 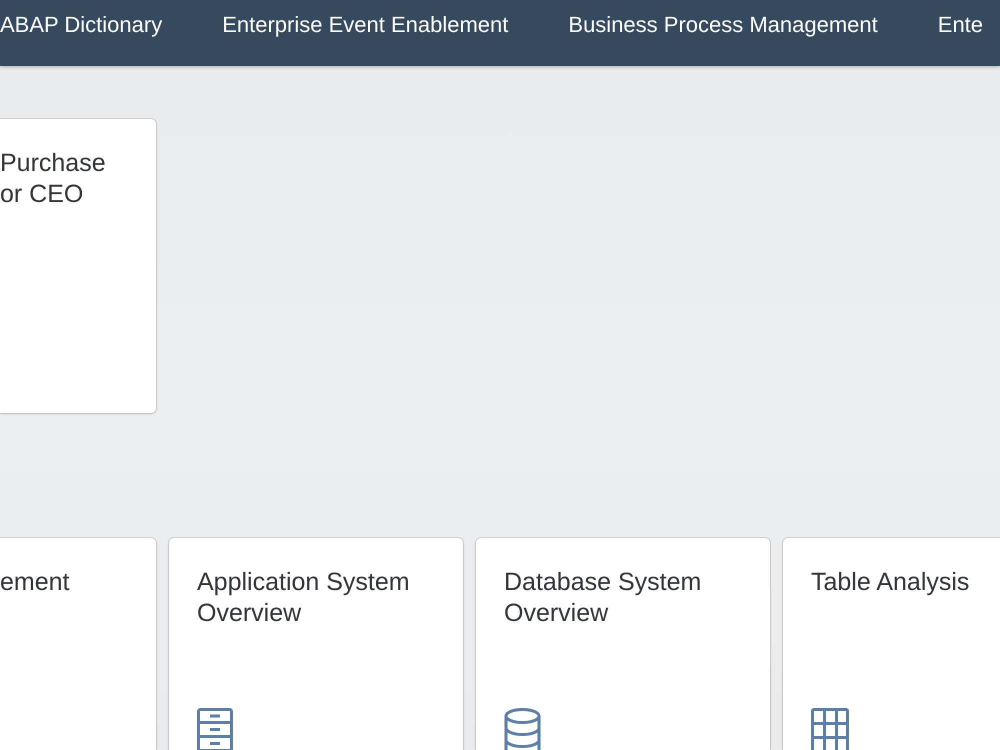 What do you see at coordinates (365, 26) in the screenshot?
I see `anchor-tab: Enterprise Event Enablement` at bounding box center [365, 26].